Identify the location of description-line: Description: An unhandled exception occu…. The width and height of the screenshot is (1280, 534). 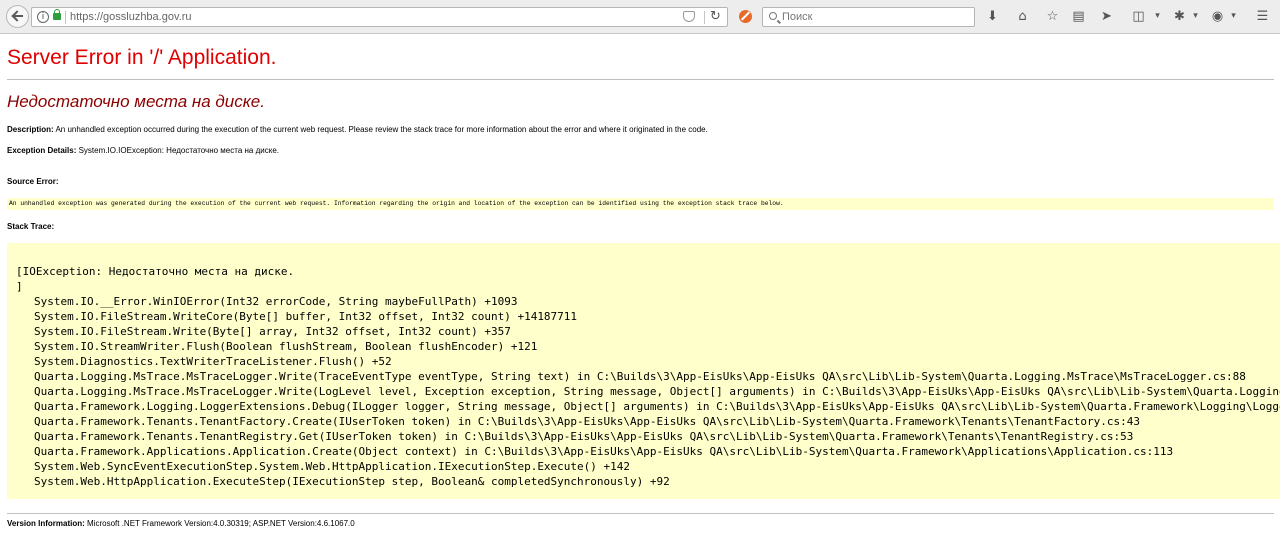
(357, 129).